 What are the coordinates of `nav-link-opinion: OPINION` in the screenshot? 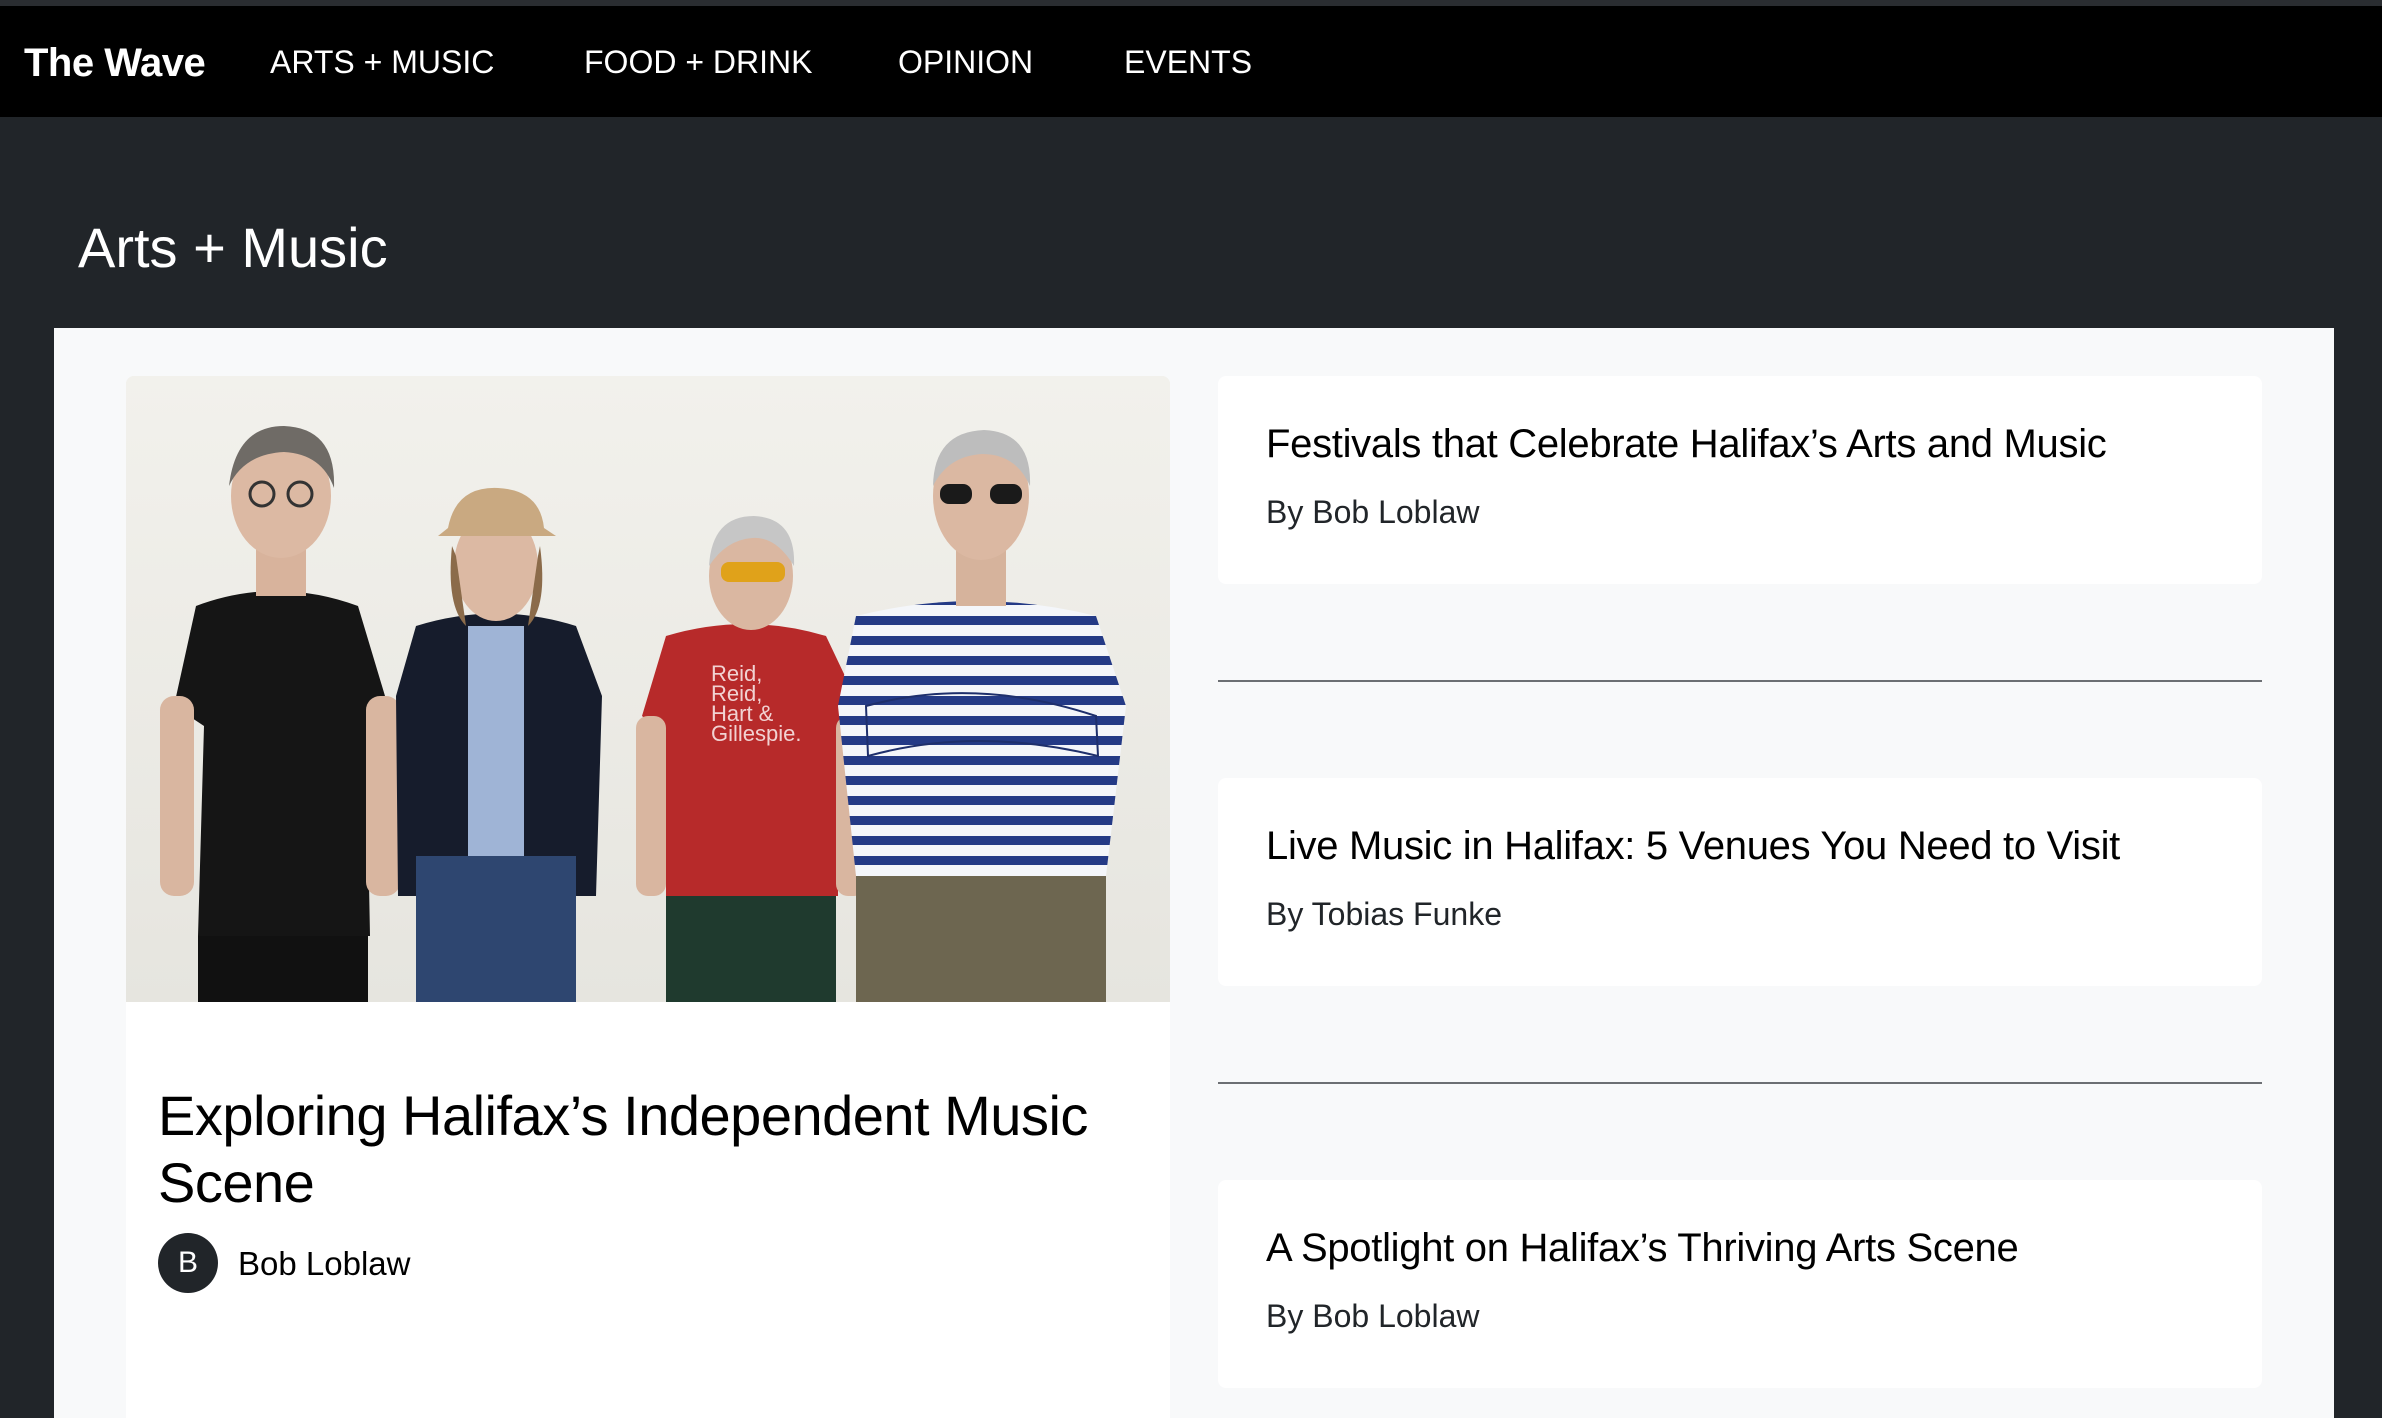 It's located at (965, 62).